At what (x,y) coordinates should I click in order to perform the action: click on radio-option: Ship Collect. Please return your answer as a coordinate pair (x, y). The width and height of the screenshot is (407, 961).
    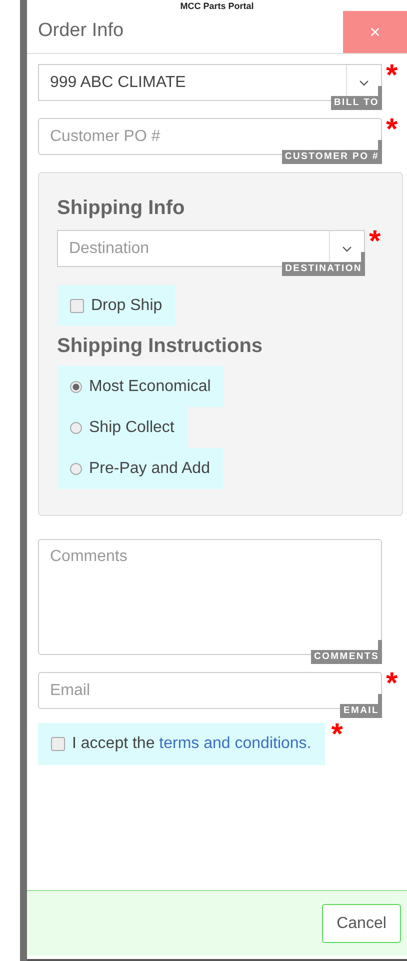
    Looking at the image, I should click on (122, 427).